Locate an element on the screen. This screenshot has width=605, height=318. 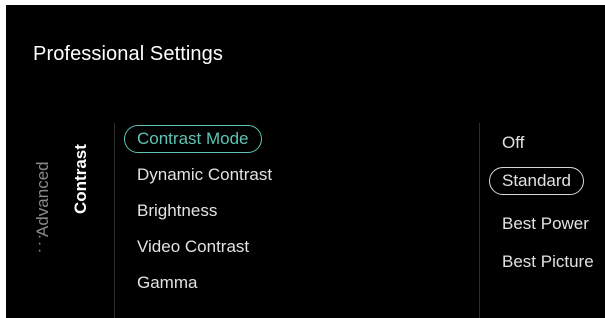
page-title: Professional Settings is located at coordinates (128, 54).